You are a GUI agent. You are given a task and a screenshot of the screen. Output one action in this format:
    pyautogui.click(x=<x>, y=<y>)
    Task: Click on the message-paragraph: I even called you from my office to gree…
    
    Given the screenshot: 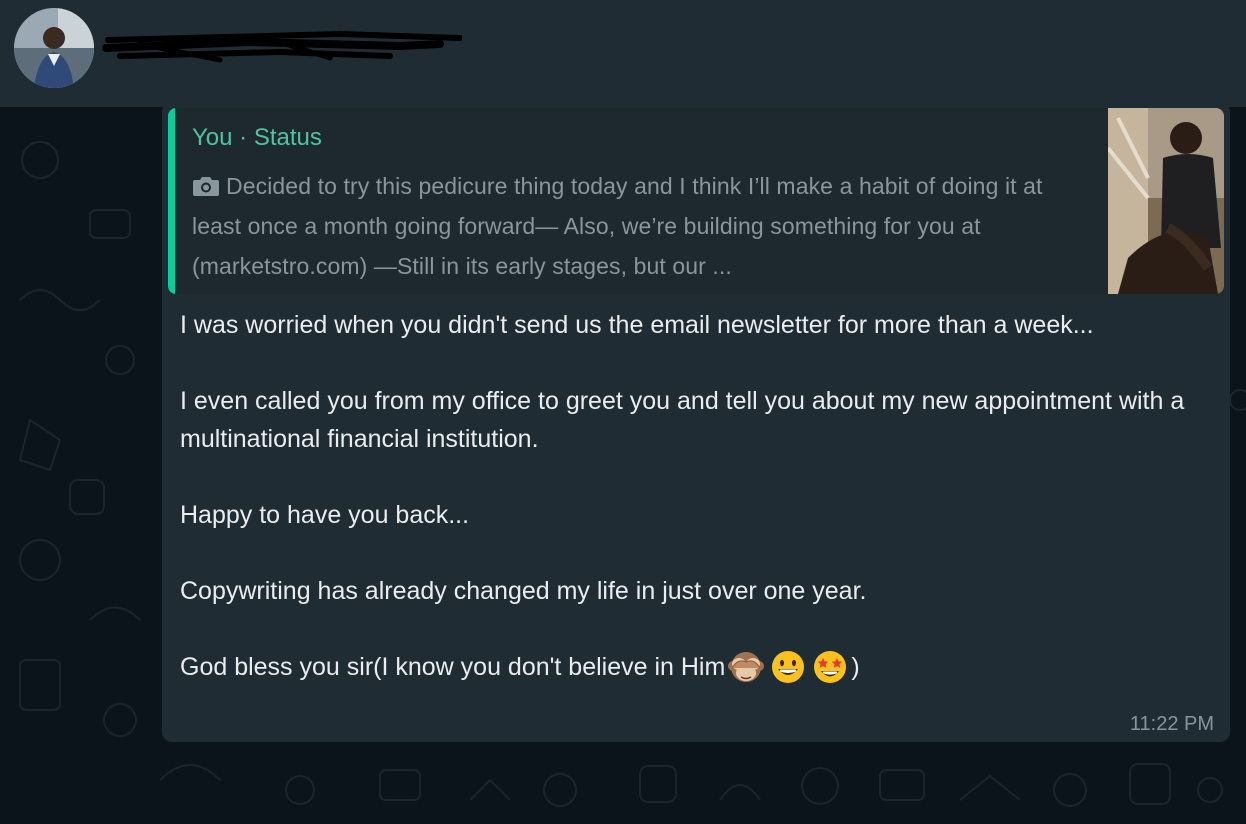 What is the action you would take?
    pyautogui.click(x=682, y=420)
    